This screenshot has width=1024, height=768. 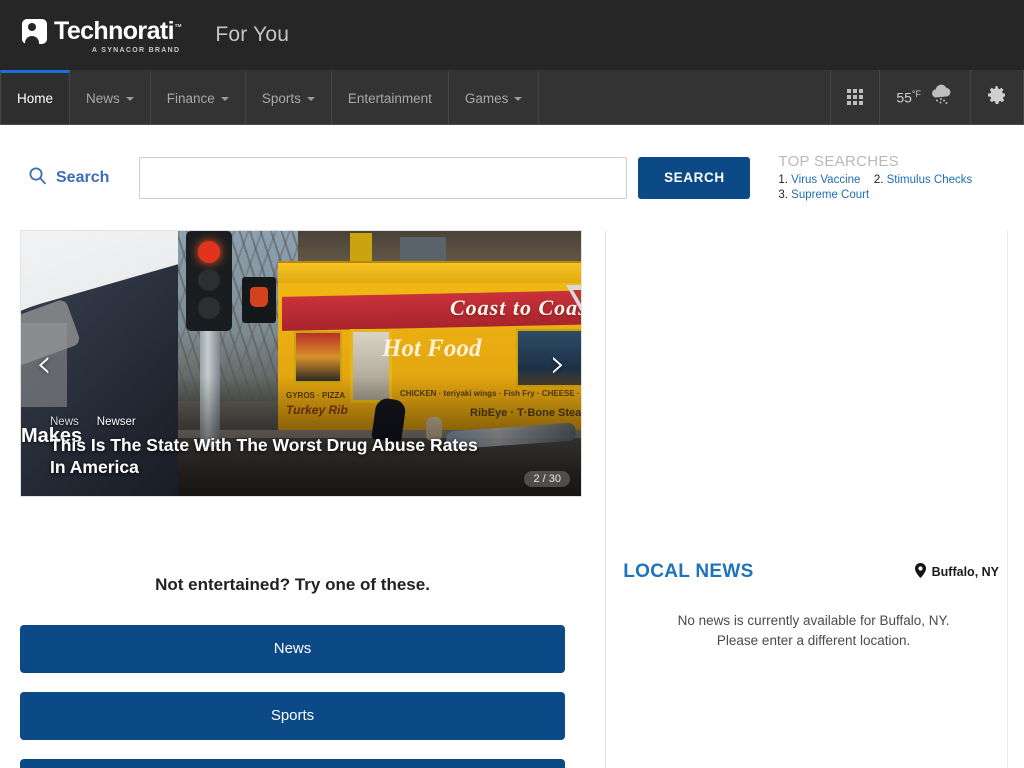 I want to click on top-search-num-1: 1., so click(x=783, y=179).